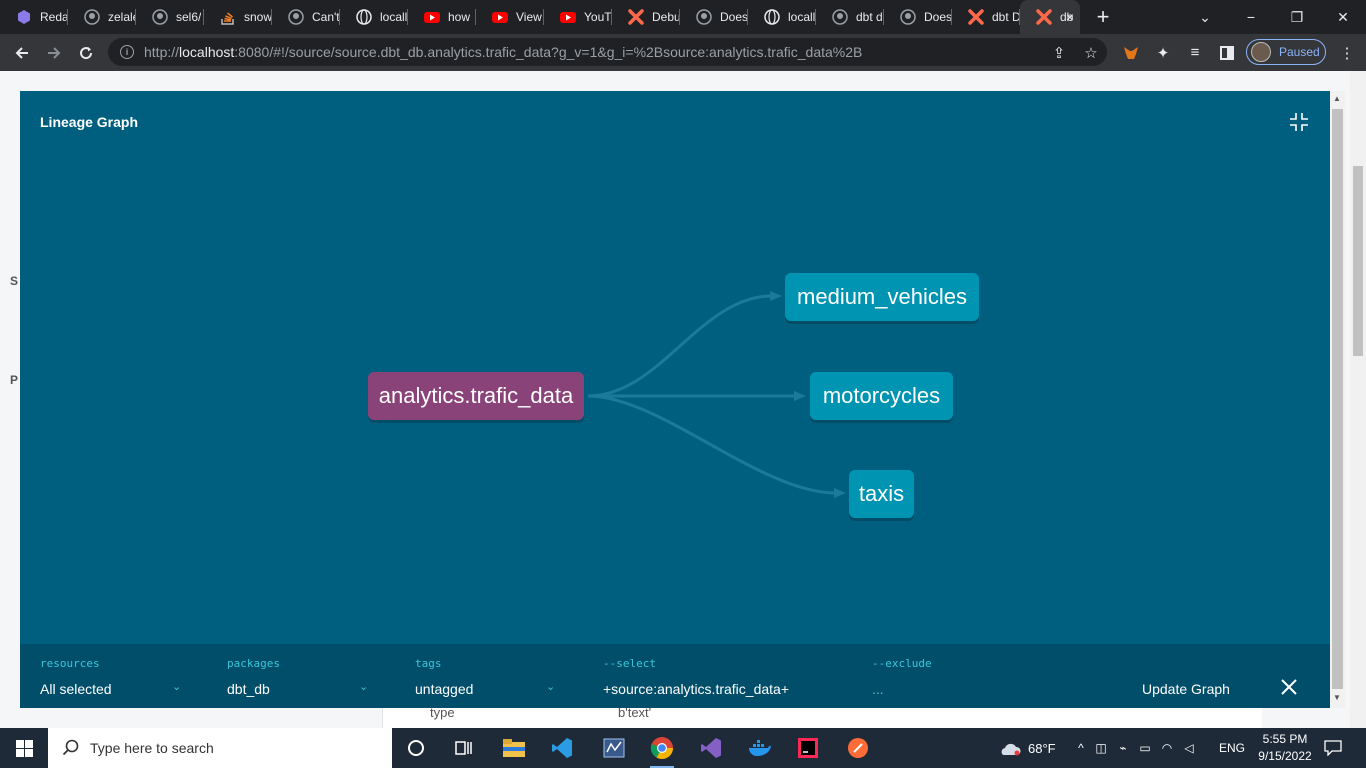 This screenshot has width=1366, height=768. I want to click on cortana-circle-icon, so click(416, 748).